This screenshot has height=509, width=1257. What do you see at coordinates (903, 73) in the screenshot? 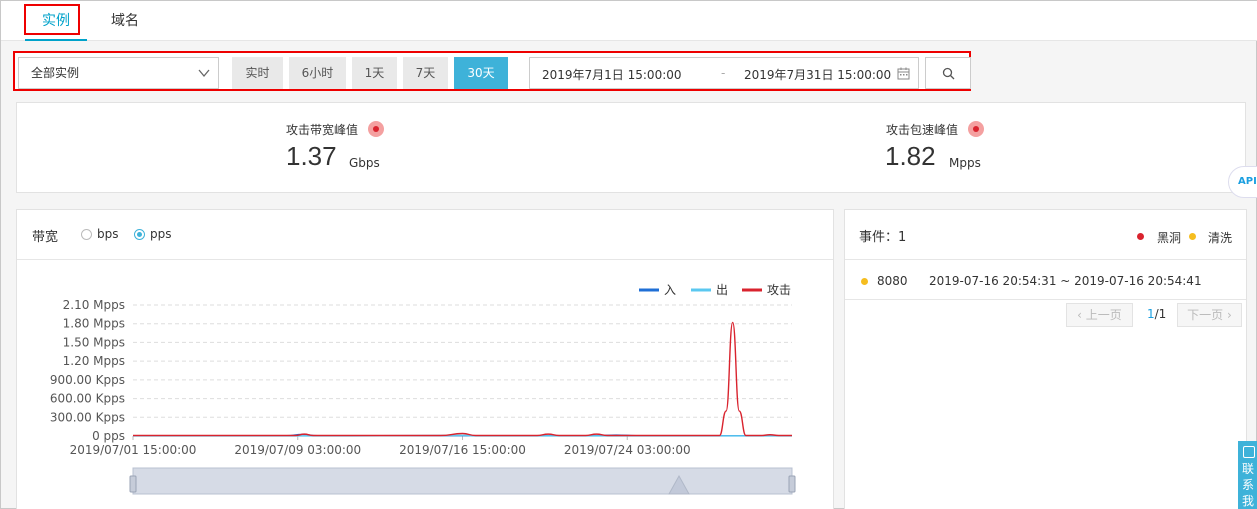
I see `calendar-icon` at bounding box center [903, 73].